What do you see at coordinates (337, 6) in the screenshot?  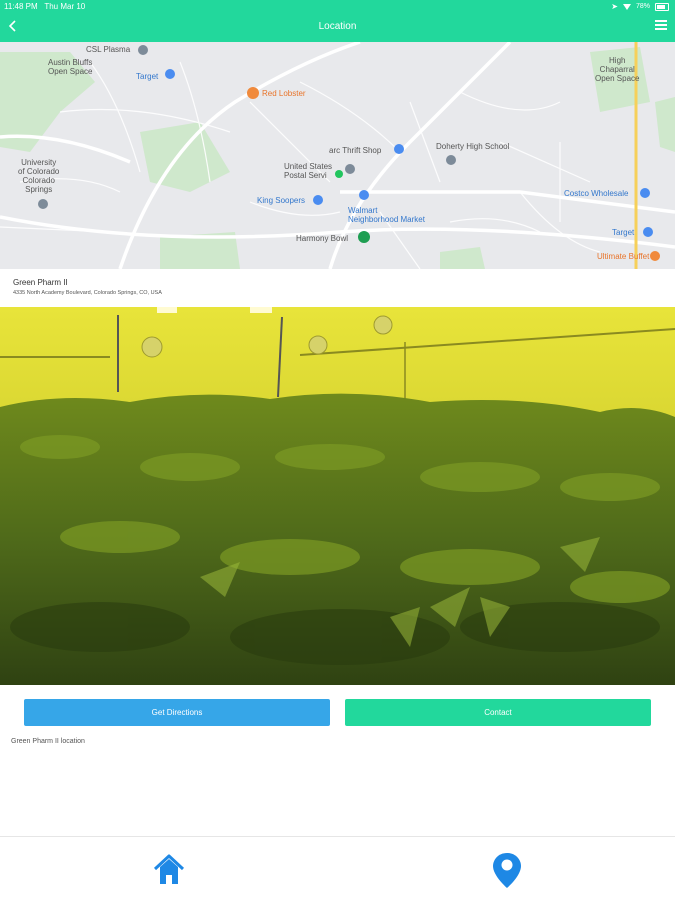 I see `status-bar: 11:48 PM Thu Mar 10 ➤ 78%` at bounding box center [337, 6].